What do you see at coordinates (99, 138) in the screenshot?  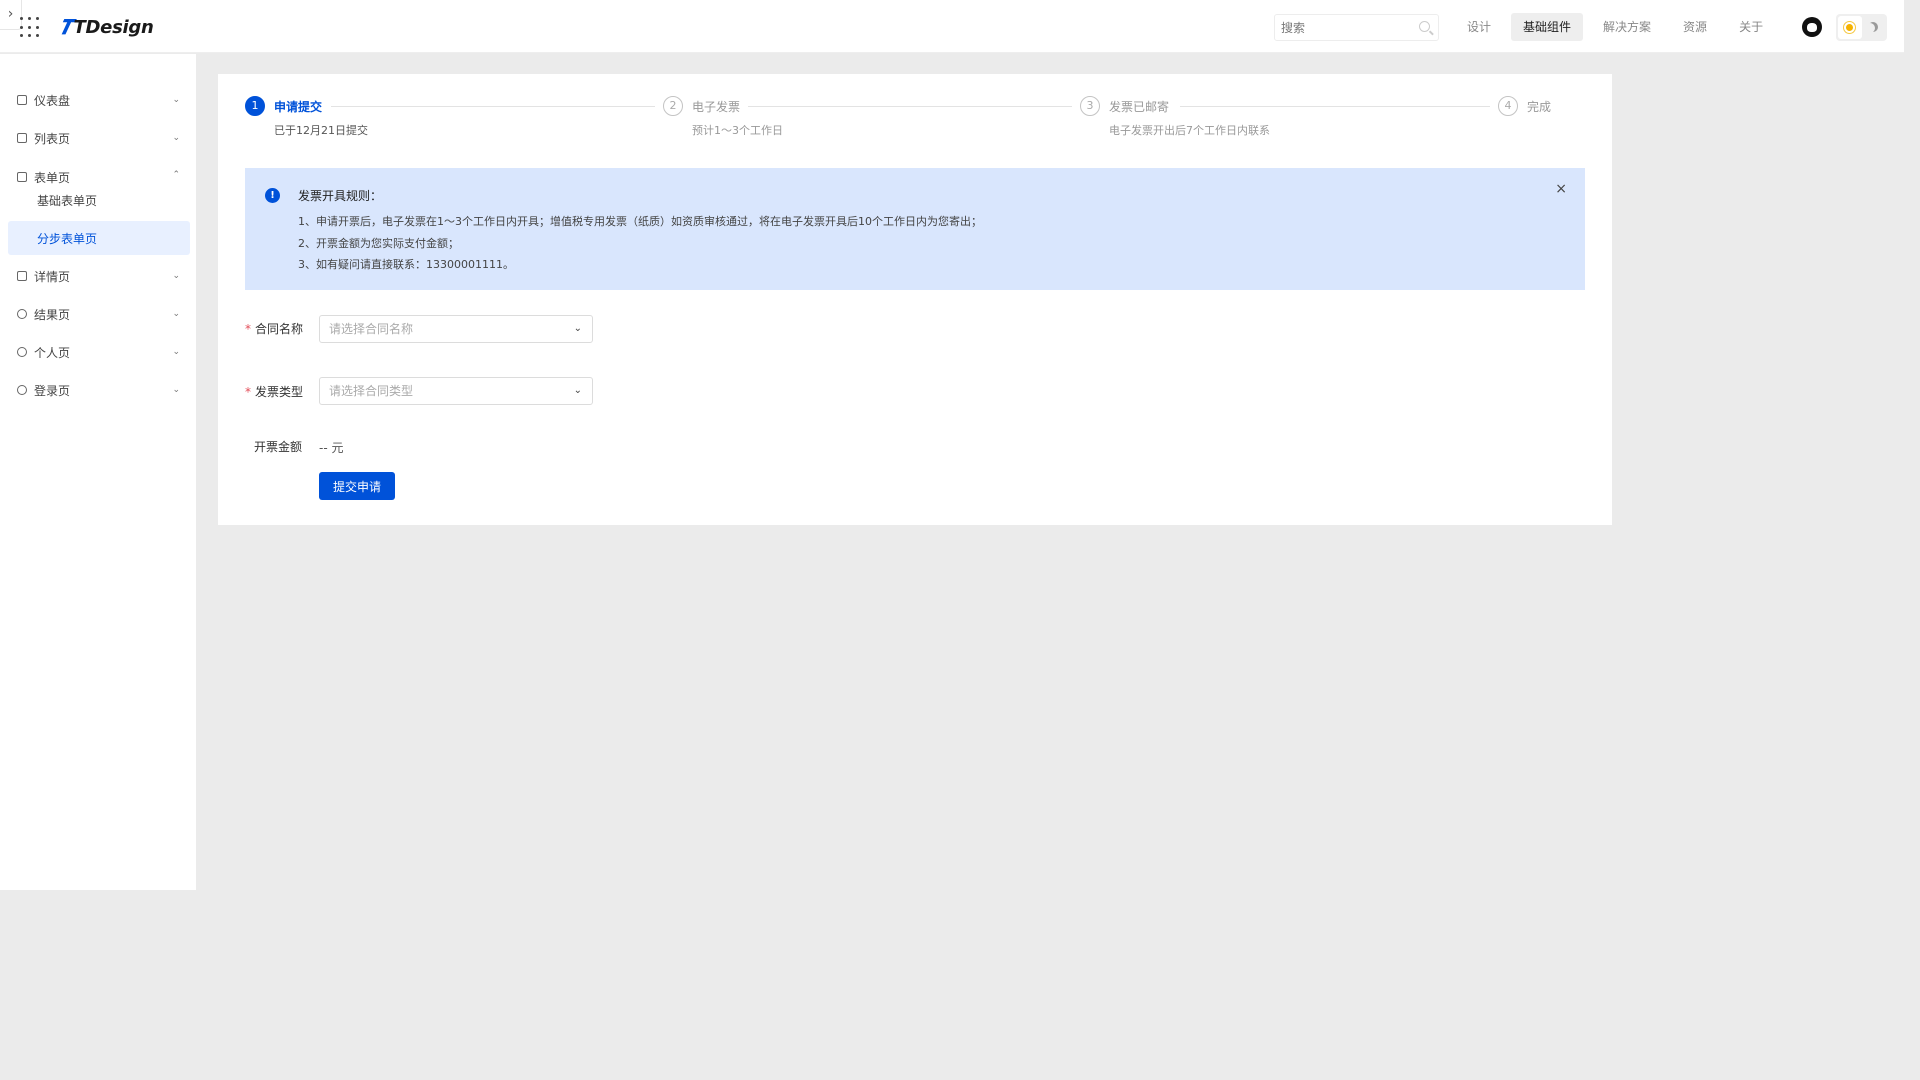 I see `sidebar-item-list: 列表页 ⌄` at bounding box center [99, 138].